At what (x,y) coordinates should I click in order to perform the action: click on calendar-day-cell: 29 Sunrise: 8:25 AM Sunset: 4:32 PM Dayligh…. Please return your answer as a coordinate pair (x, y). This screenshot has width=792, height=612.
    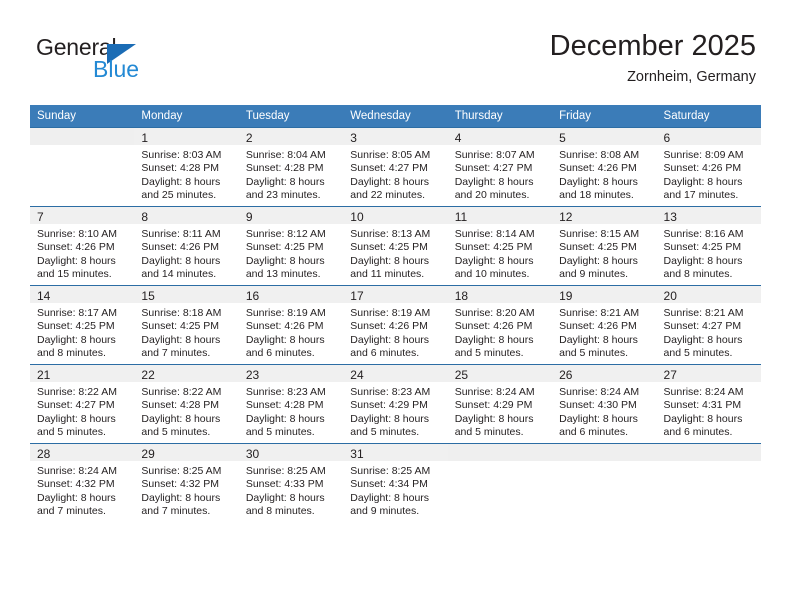
    Looking at the image, I should click on (186, 482).